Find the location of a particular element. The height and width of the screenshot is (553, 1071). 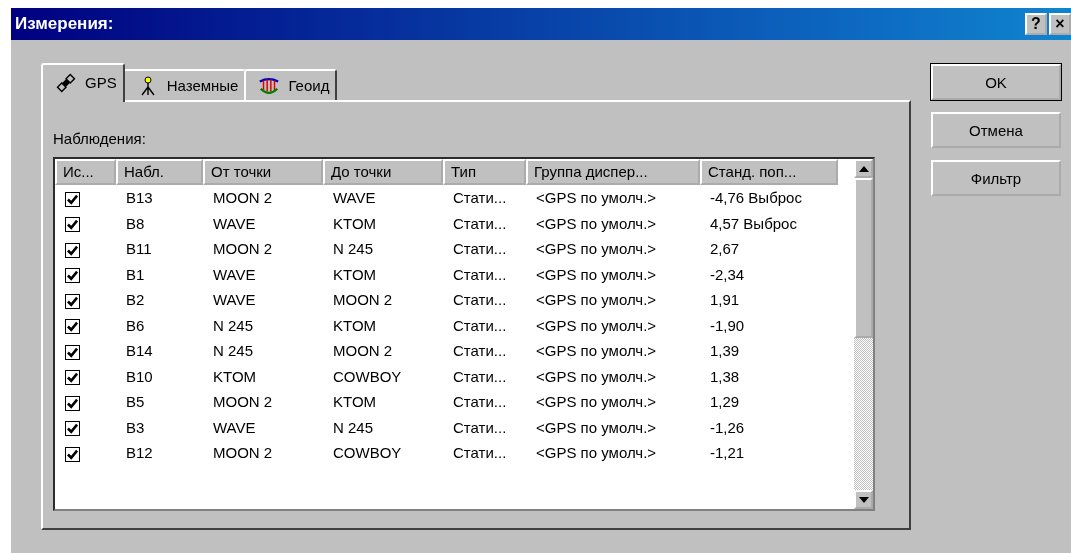

vertical-scrollbar is located at coordinates (863, 334).